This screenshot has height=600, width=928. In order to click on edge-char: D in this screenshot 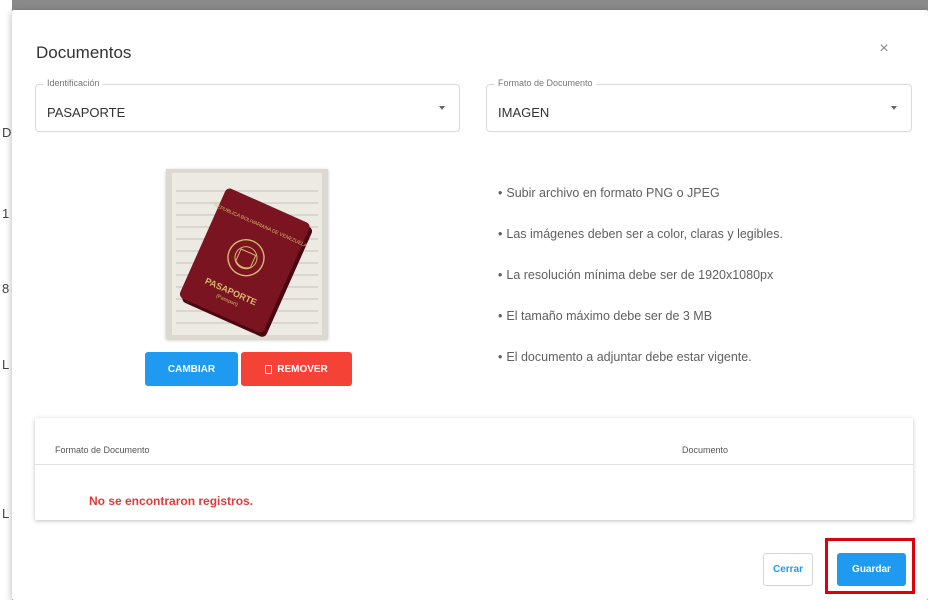, I will do `click(7, 132)`.